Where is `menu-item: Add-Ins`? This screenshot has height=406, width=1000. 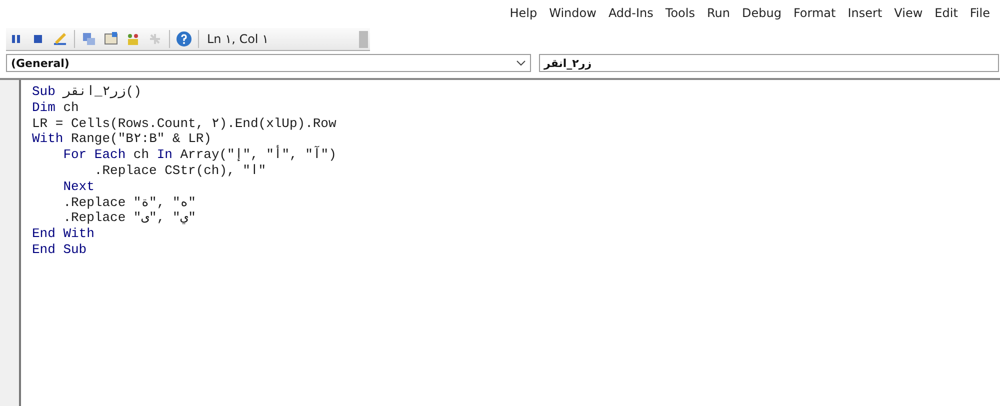 menu-item: Add-Ins is located at coordinates (631, 15).